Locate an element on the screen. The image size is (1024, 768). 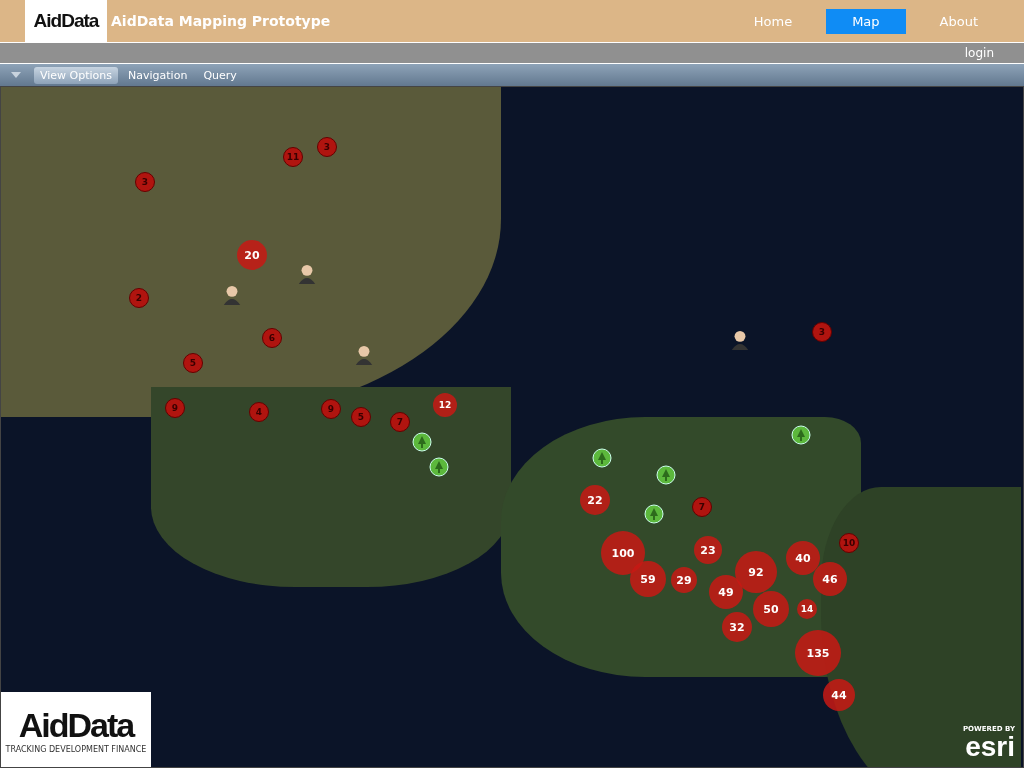
aiddata-logo: AidData is located at coordinates (66, 21).